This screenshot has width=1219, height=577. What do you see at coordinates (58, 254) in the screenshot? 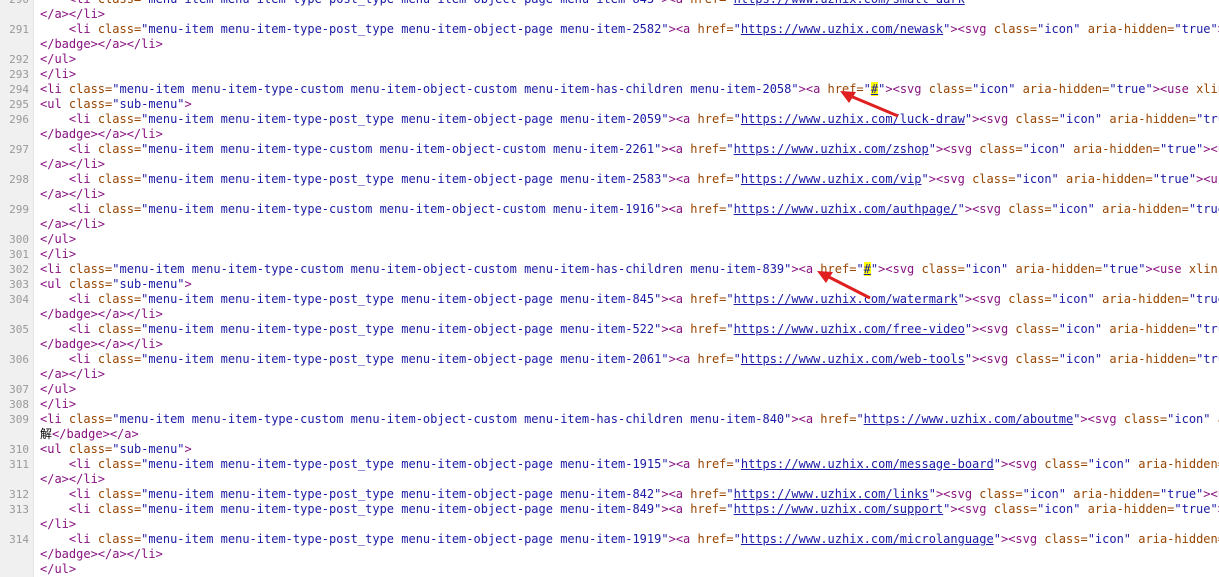
I see `code-token: </li>` at bounding box center [58, 254].